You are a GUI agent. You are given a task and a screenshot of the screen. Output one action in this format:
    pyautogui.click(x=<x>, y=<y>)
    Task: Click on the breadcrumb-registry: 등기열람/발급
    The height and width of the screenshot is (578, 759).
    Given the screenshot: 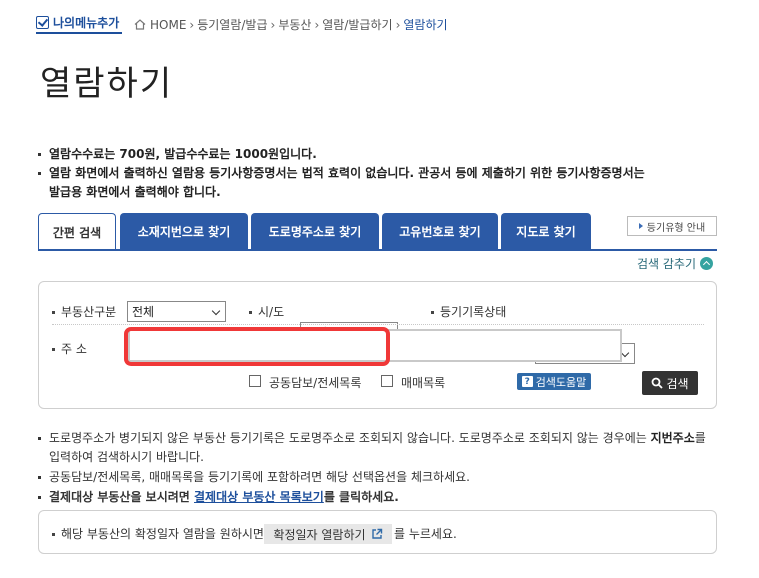 What is the action you would take?
    pyautogui.click(x=232, y=24)
    